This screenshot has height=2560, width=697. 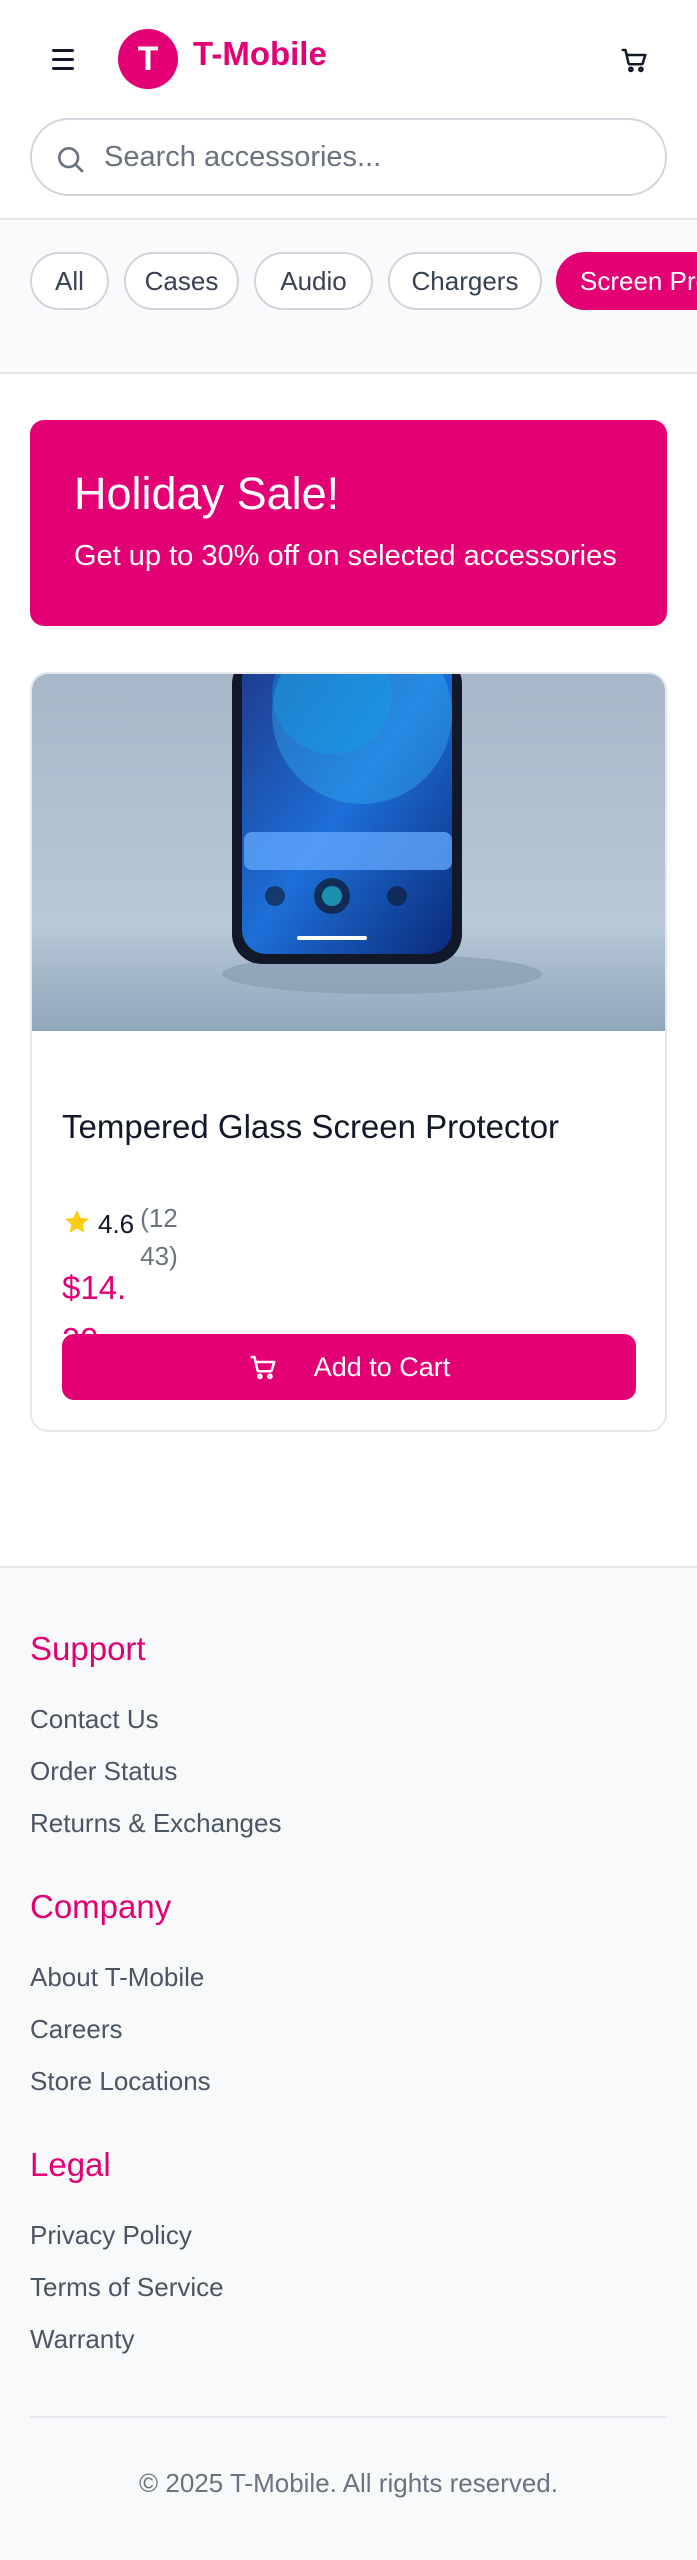 I want to click on footer-heading-company: Company, so click(x=101, y=1906).